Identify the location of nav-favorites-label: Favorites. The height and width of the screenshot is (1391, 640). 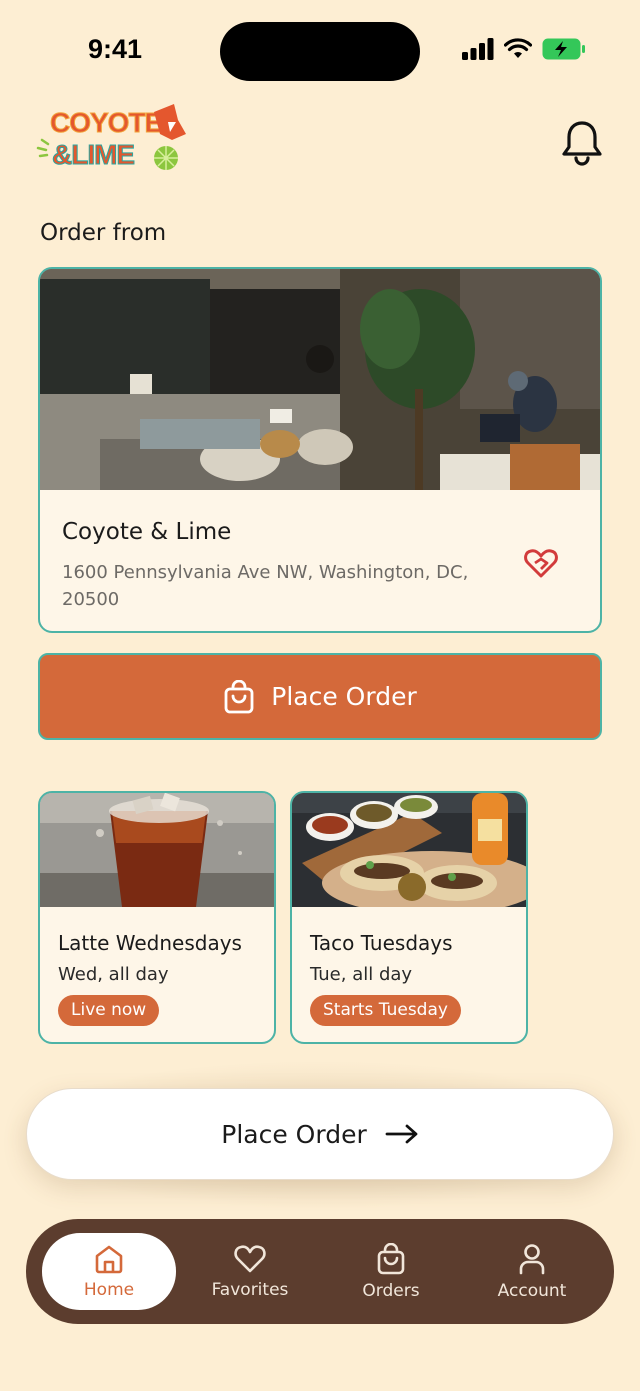
(250, 1289).